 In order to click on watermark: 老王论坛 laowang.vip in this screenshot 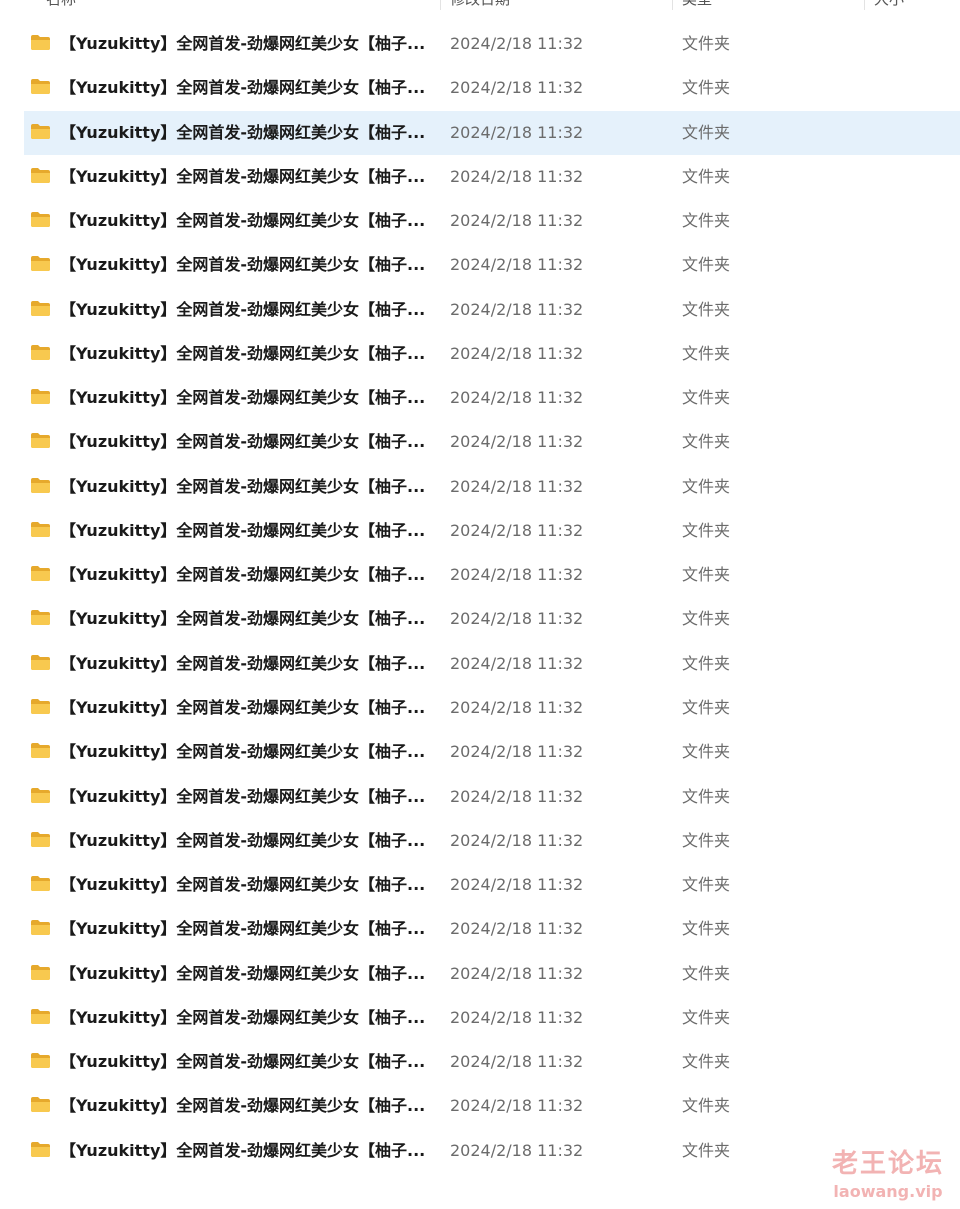, I will do `click(888, 1172)`.